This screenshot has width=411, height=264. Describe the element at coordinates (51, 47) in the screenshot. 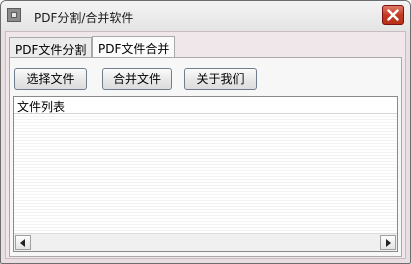

I see `tab-pdf-split: PDF文件分割` at that location.